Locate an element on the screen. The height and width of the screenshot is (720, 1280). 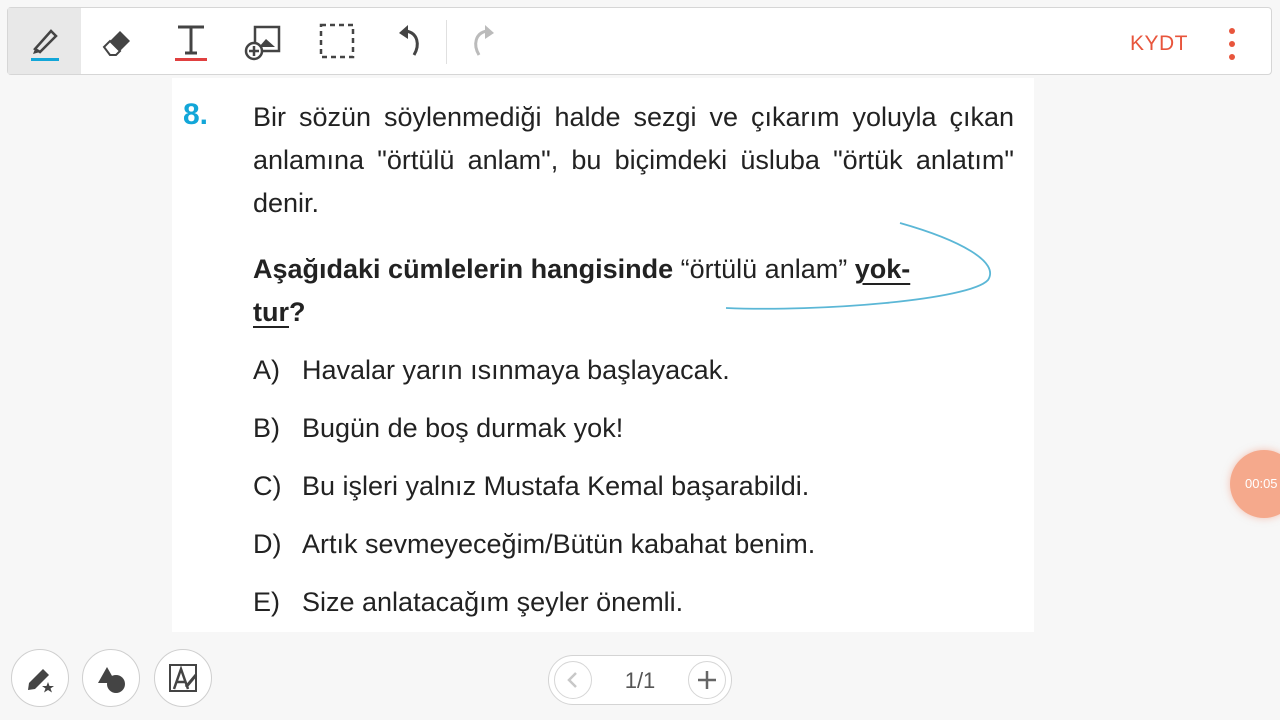
shapes-icon is located at coordinates (111, 680).